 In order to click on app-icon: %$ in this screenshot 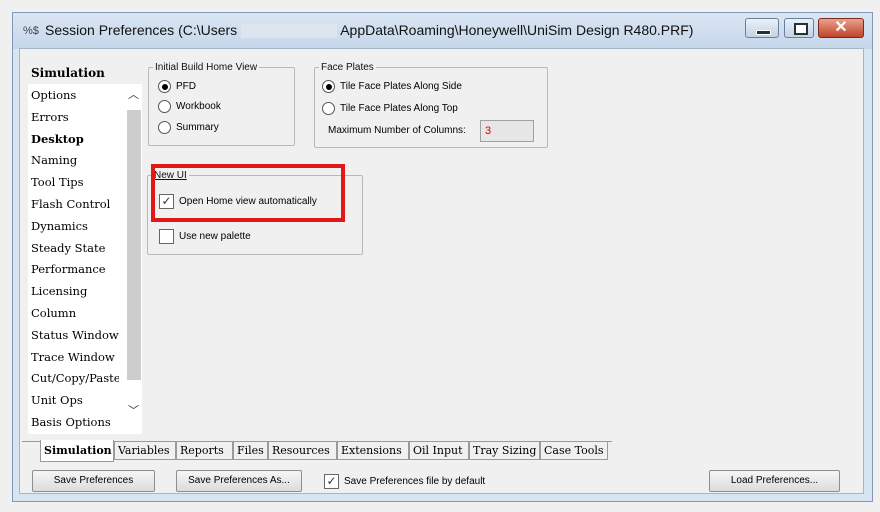, I will do `click(31, 31)`.